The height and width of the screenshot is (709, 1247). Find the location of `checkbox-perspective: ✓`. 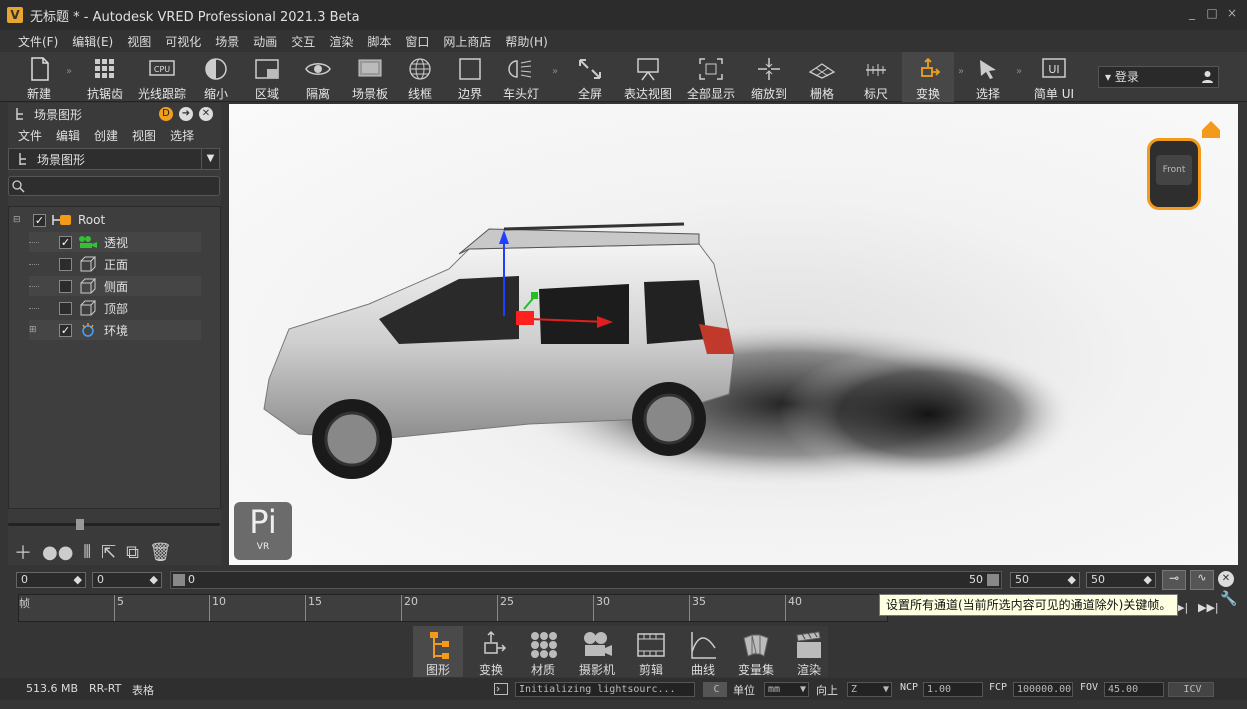

checkbox-perspective: ✓ is located at coordinates (65, 242).